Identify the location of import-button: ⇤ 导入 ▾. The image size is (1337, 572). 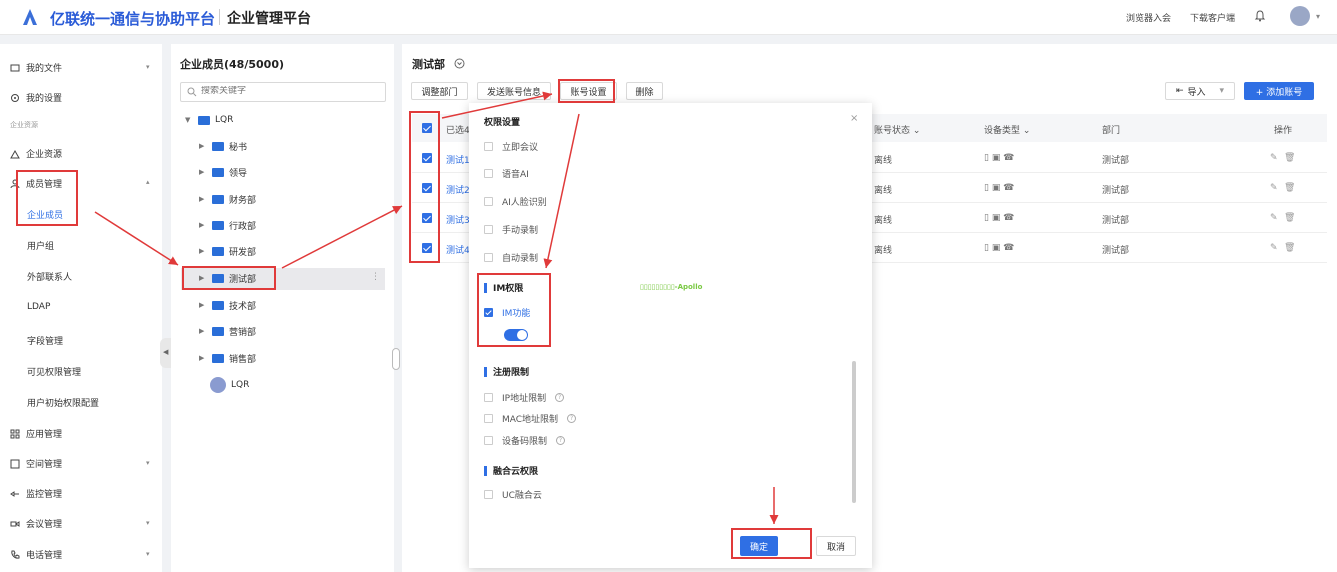
(1200, 91).